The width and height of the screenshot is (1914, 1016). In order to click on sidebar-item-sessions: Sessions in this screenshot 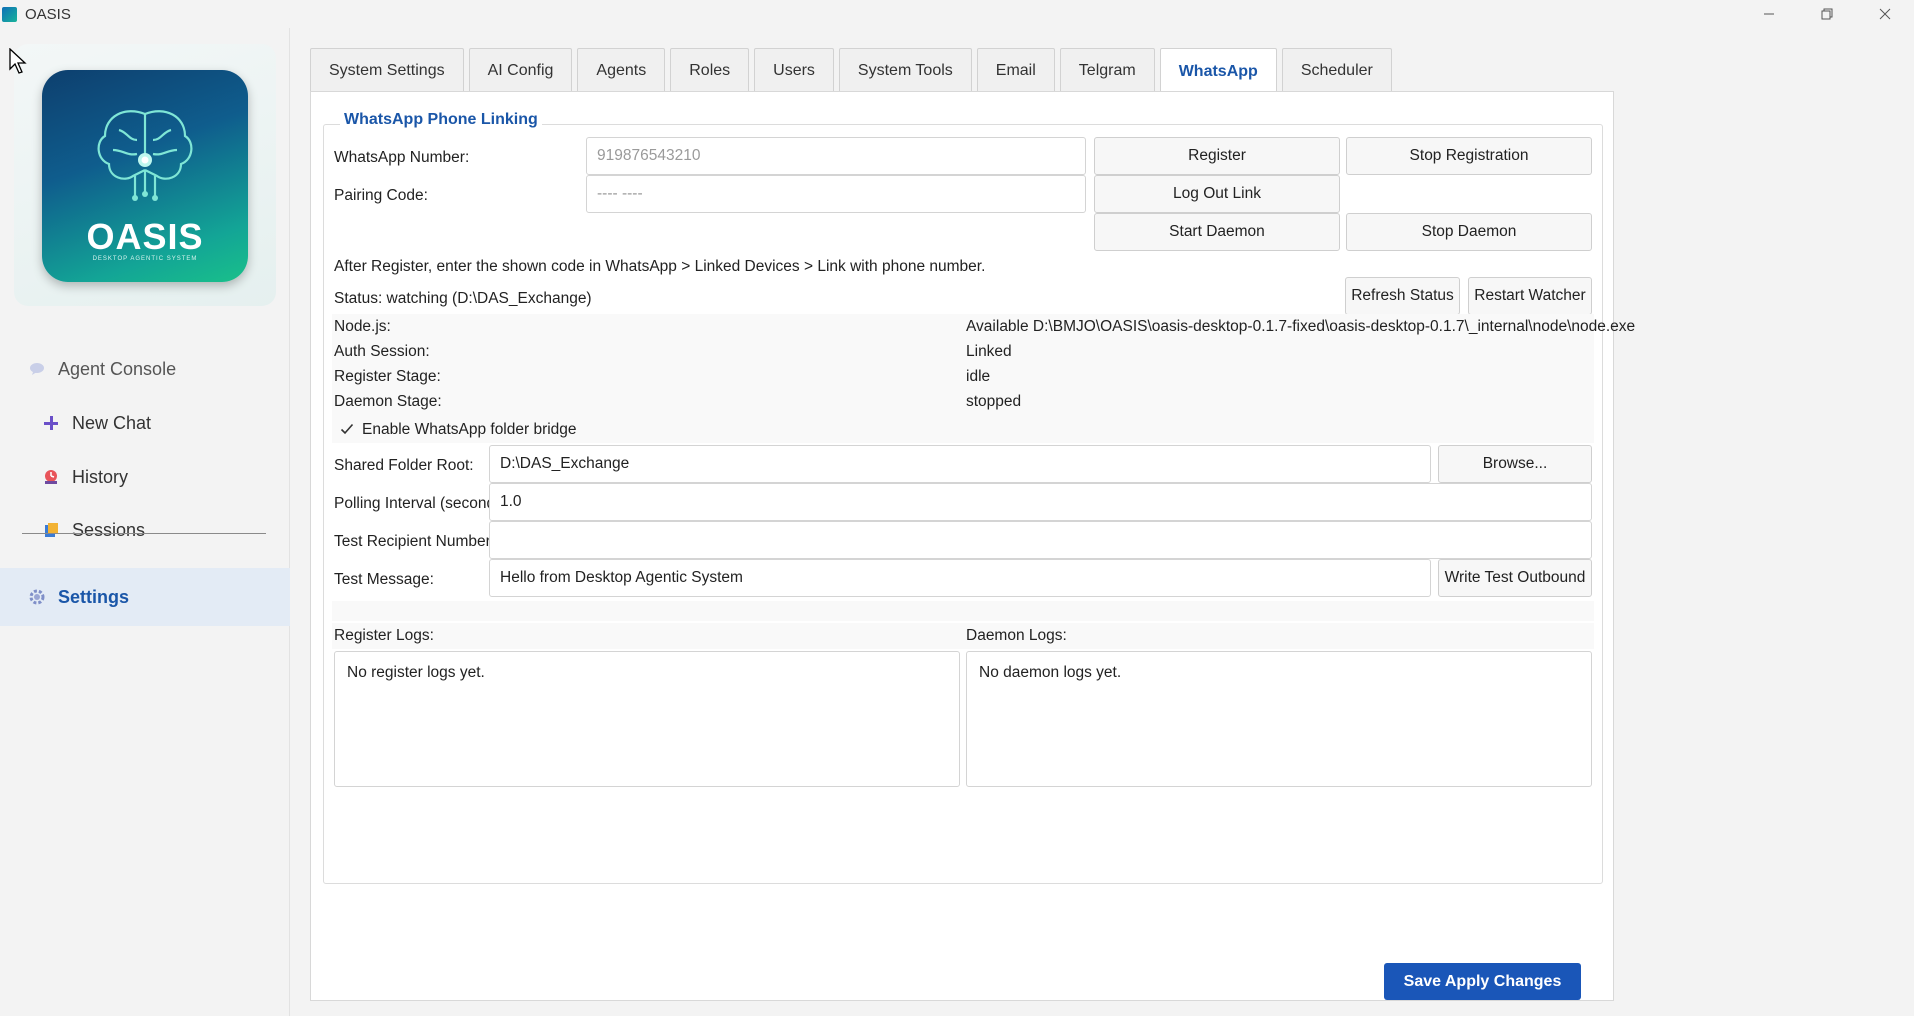, I will do `click(145, 530)`.